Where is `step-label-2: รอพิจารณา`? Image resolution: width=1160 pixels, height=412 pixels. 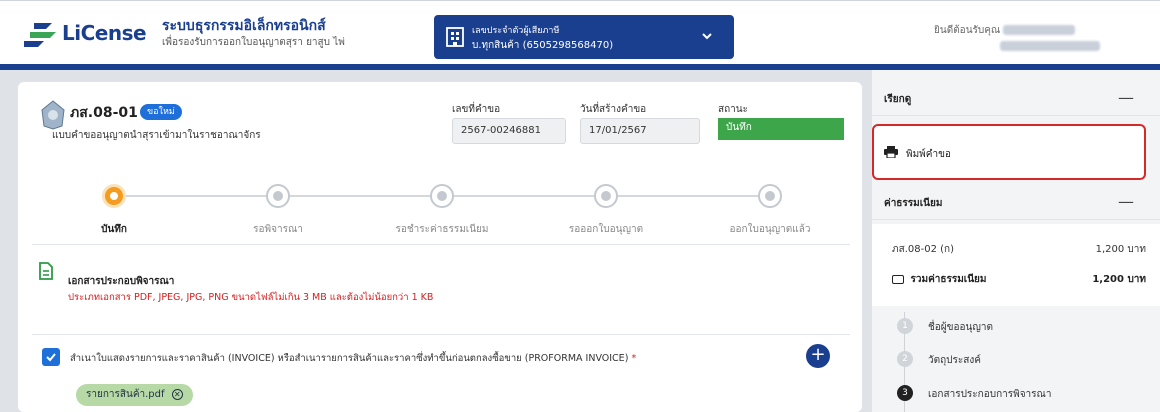
step-label-2: รอพิจารณา is located at coordinates (278, 229).